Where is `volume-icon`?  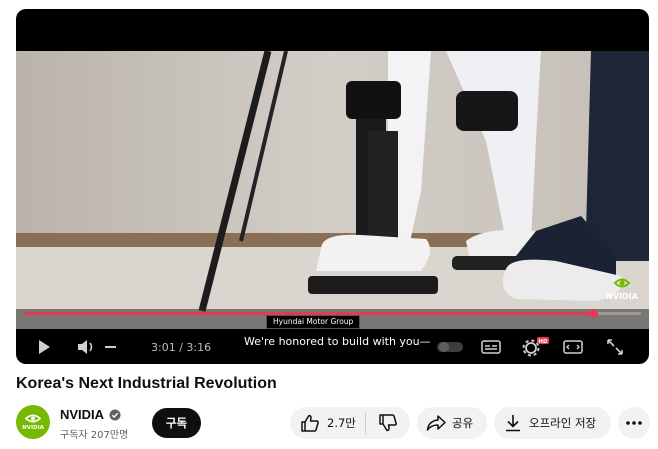
volume-icon is located at coordinates (97, 347).